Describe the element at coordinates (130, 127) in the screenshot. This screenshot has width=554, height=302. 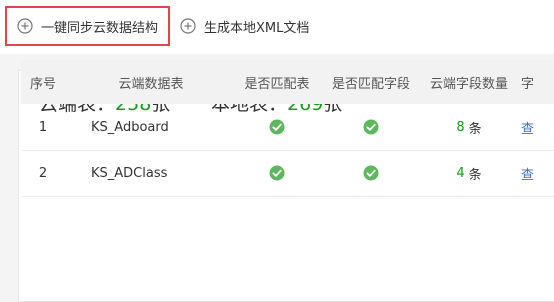
I see `row-table-name: KS_Adboard` at that location.